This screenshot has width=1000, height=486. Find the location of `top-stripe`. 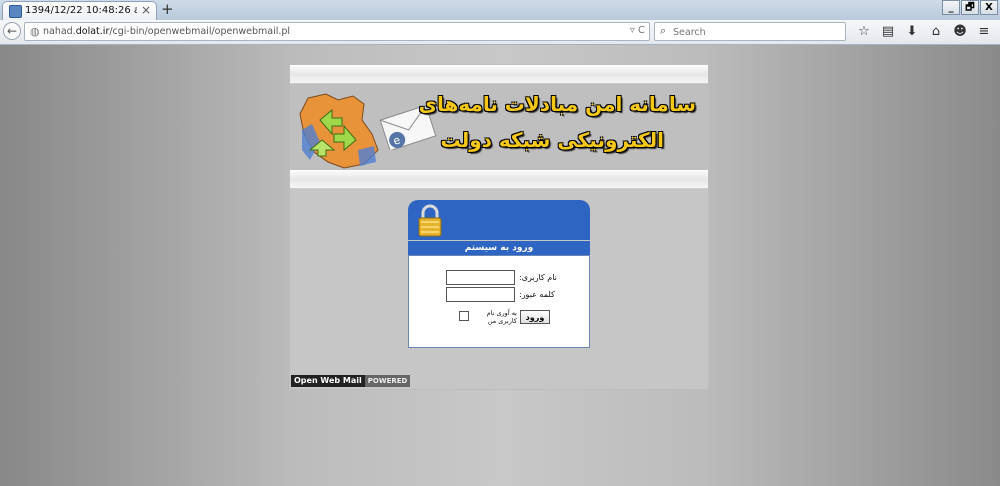

top-stripe is located at coordinates (499, 74).